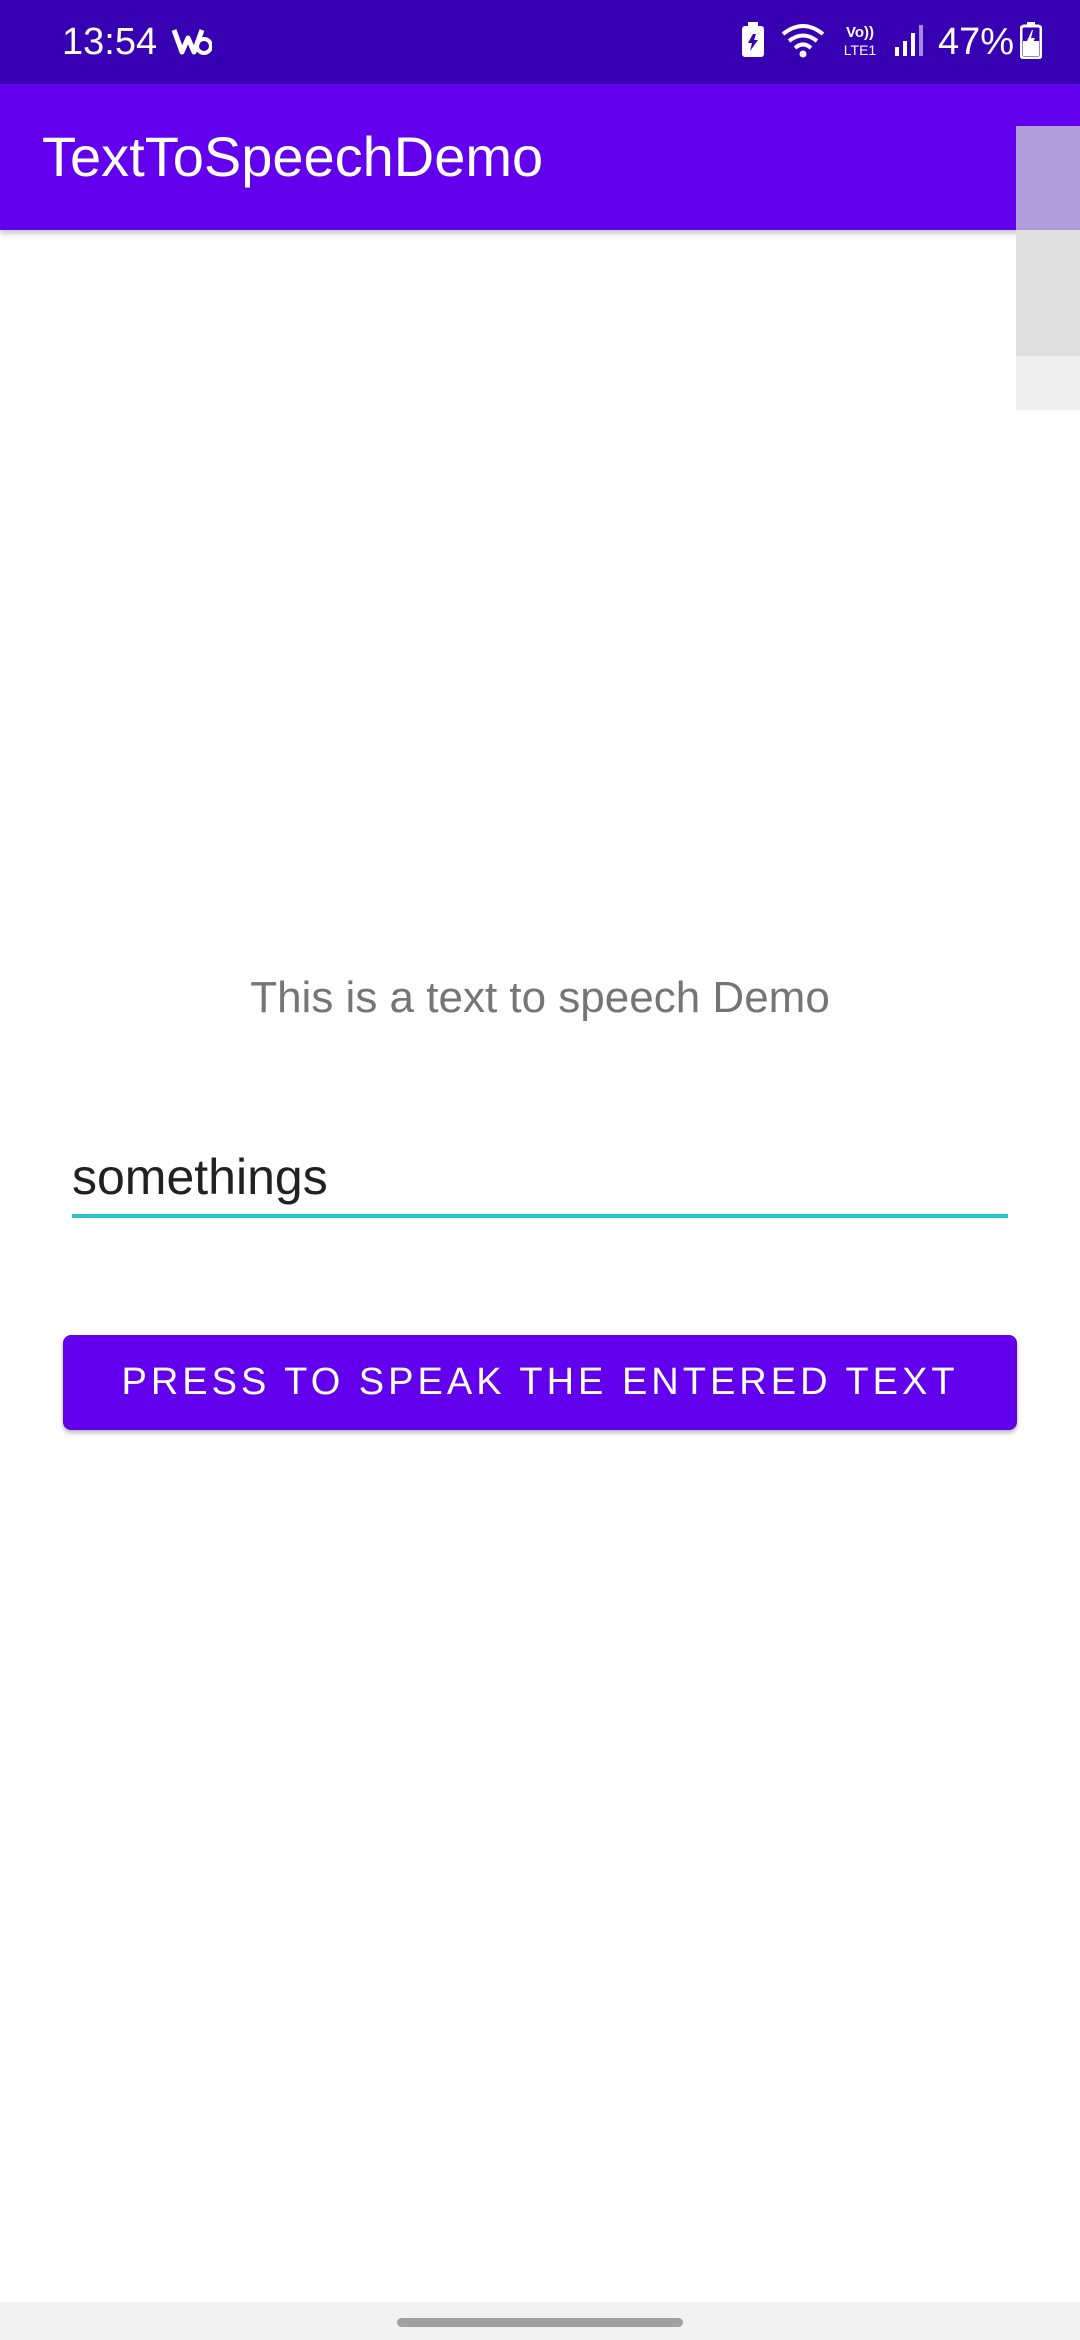 The width and height of the screenshot is (1080, 2340). What do you see at coordinates (860, 32) in the screenshot?
I see `svg-text: Vo))` at bounding box center [860, 32].